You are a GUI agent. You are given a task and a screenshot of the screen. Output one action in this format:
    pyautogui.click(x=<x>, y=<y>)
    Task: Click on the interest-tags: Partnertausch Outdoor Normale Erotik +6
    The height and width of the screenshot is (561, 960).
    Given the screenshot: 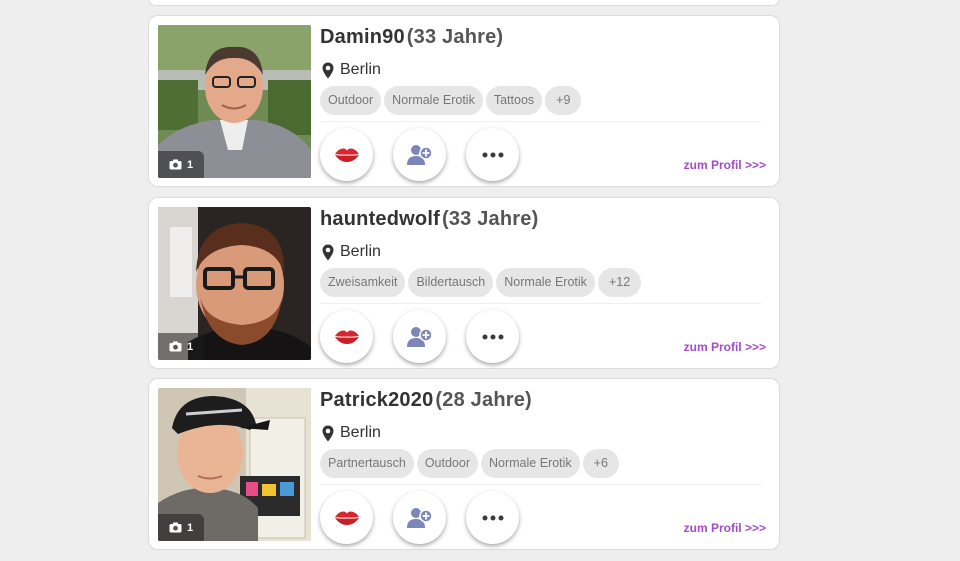 What is the action you would take?
    pyautogui.click(x=469, y=463)
    